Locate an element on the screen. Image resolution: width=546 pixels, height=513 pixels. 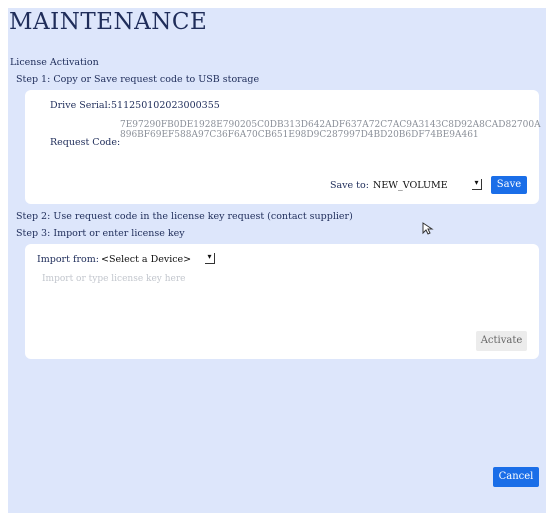
request-code-label: Request Code: is located at coordinates (85, 142).